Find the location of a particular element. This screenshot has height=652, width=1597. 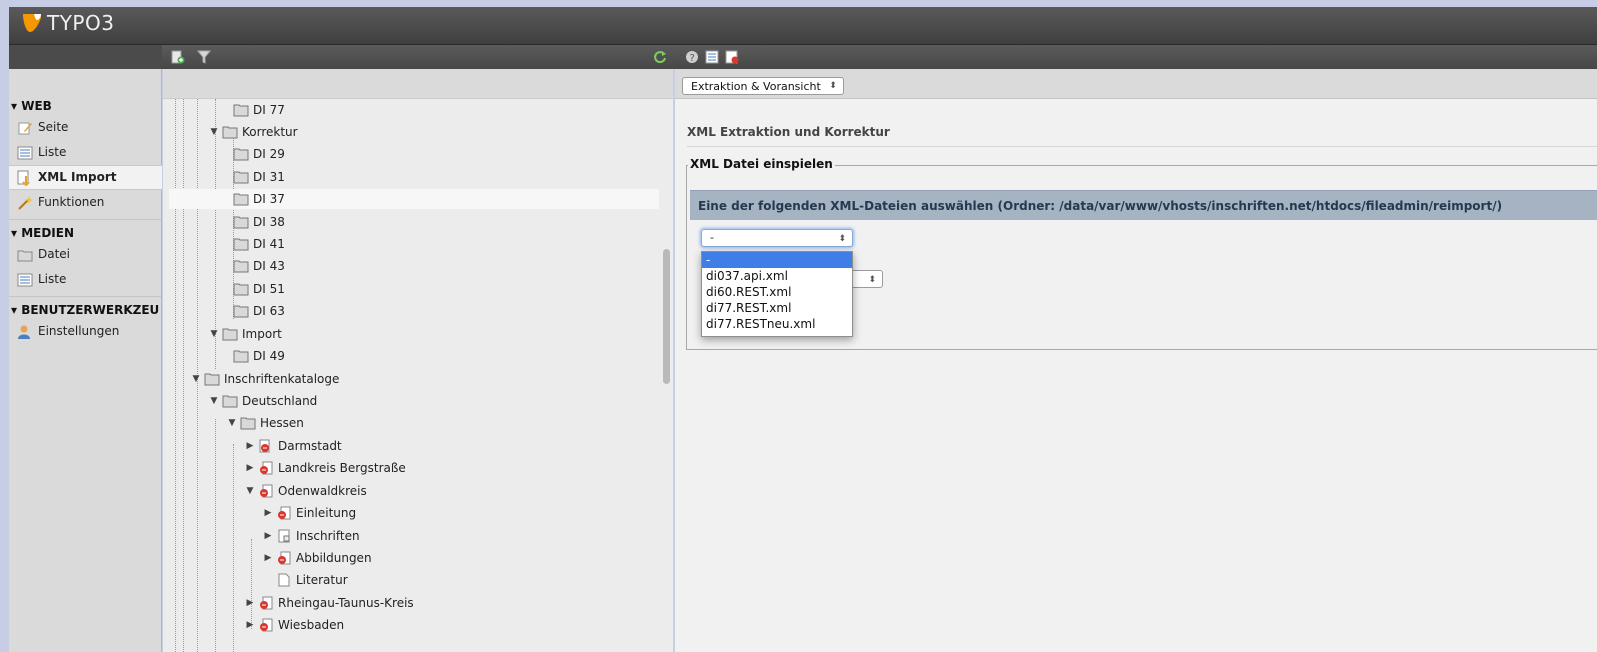

module-item-label: Seite is located at coordinates (53, 127).